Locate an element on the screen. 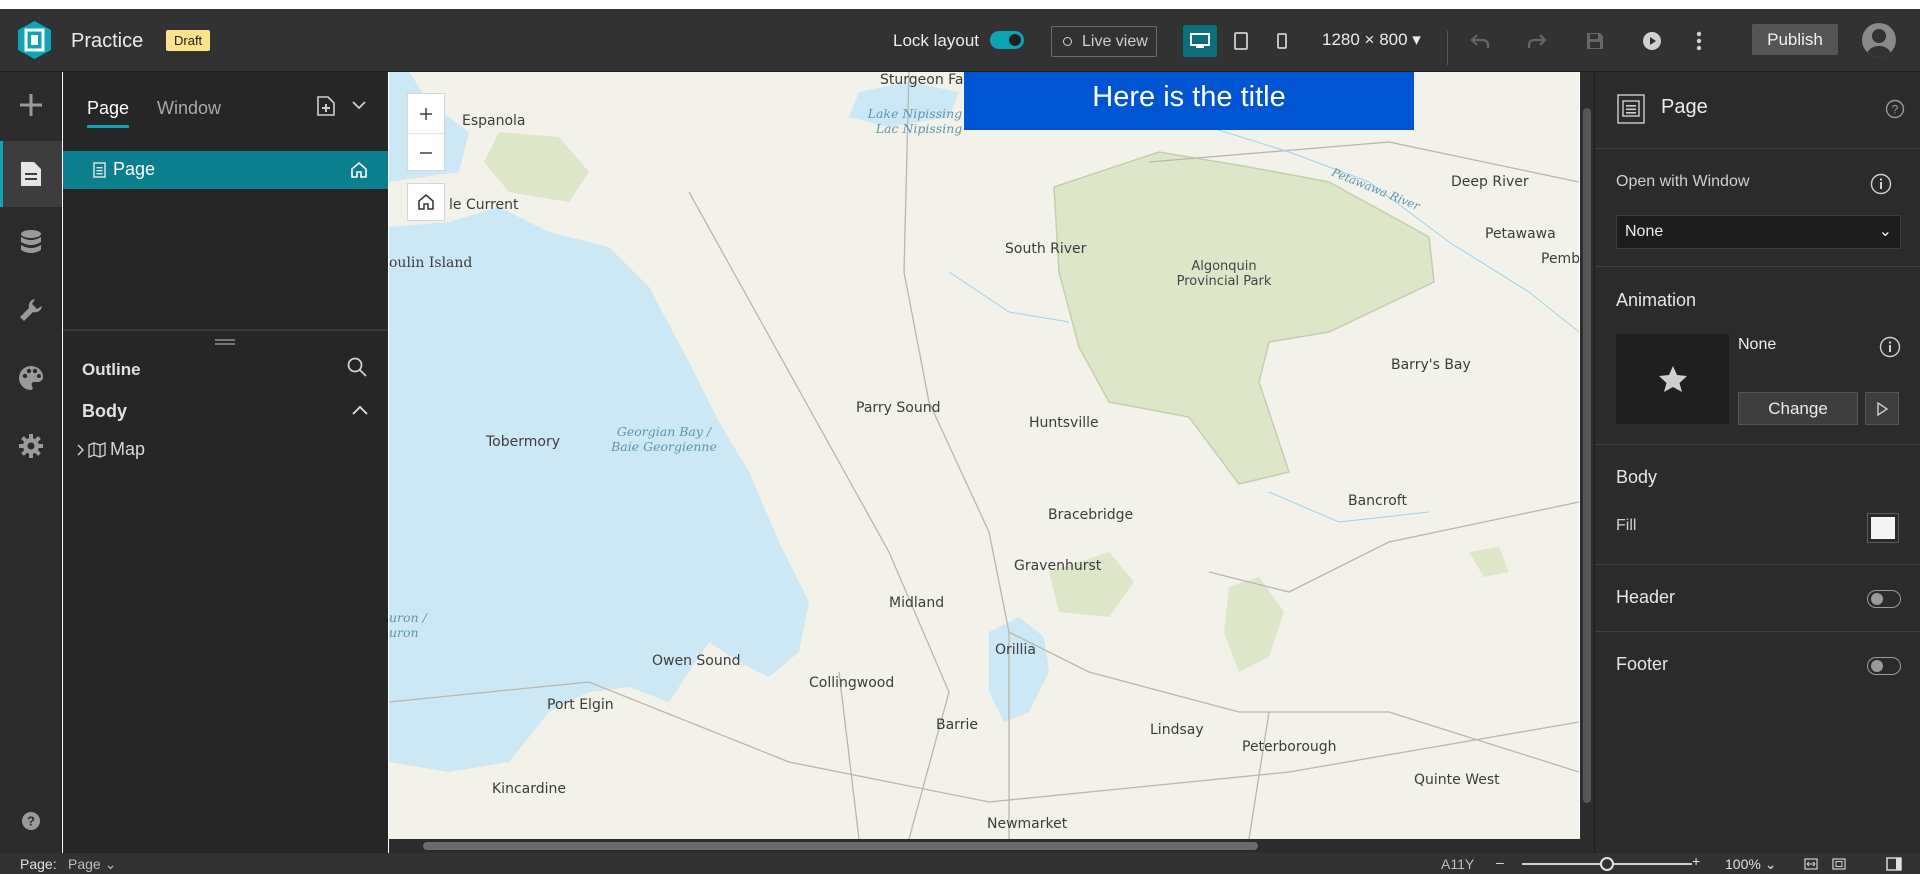  zoom-slider-thumb is located at coordinates (1607, 864).